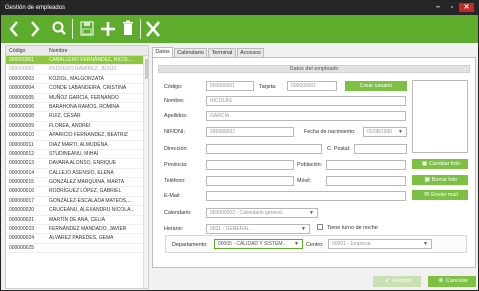 The image size is (479, 291). What do you see at coordinates (22, 219) in the screenshot?
I see `employee-code: 000000021` at bounding box center [22, 219].